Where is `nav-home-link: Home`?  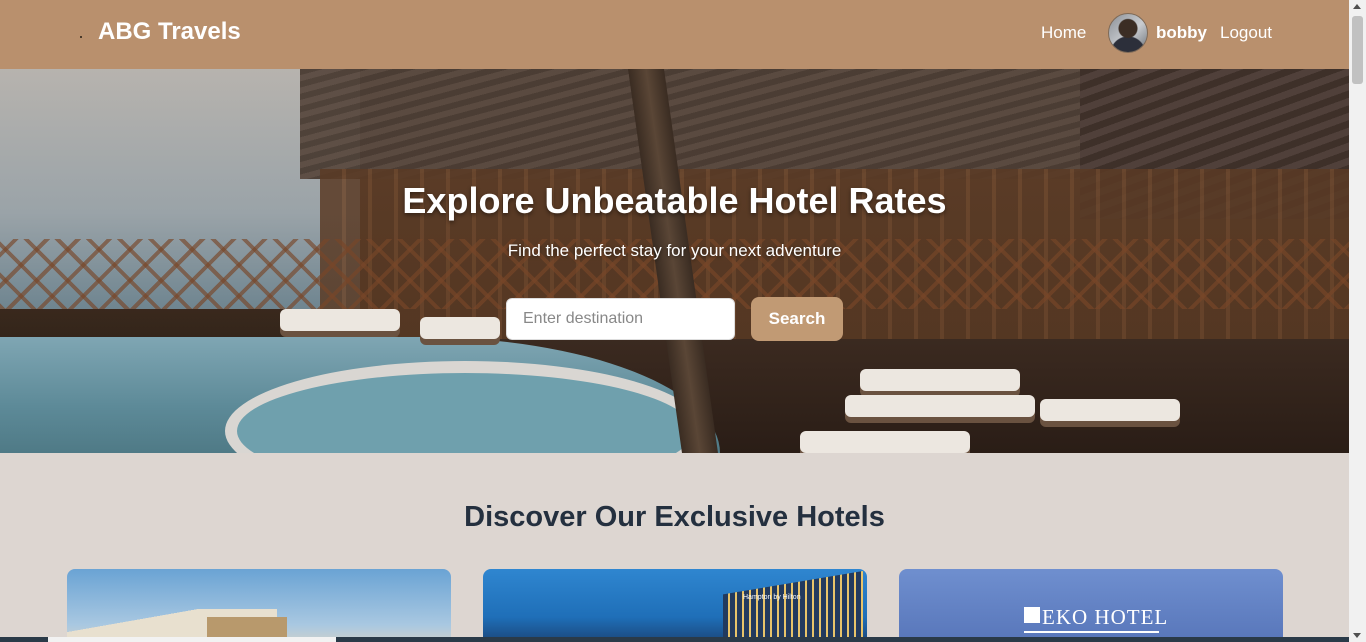
nav-home-link: Home is located at coordinates (1063, 33).